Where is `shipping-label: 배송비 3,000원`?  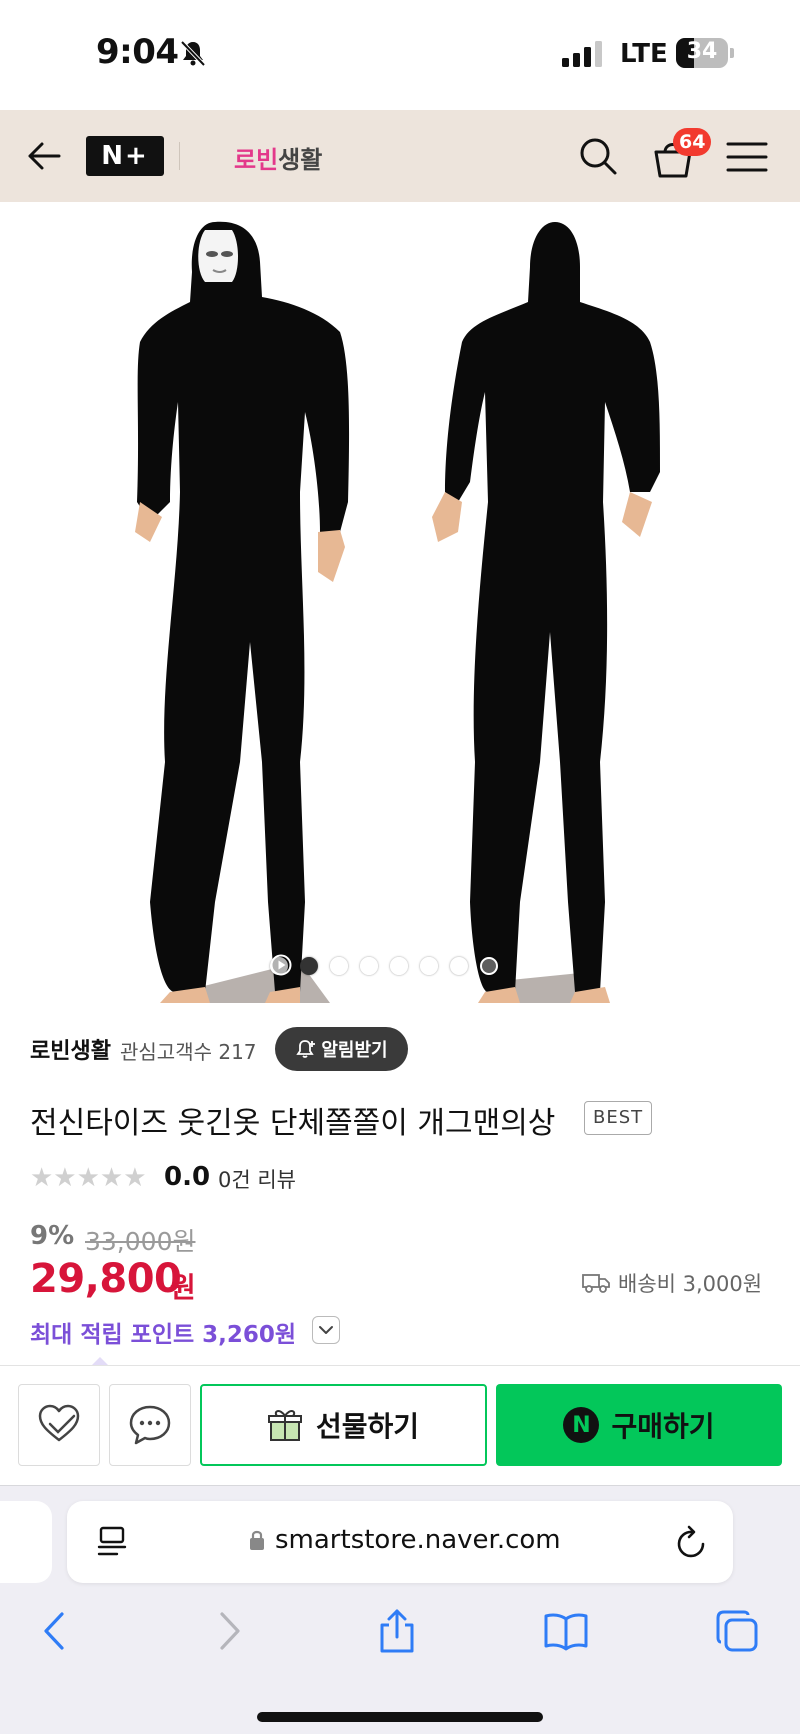
shipping-label: 배송비 3,000원 is located at coordinates (690, 1284).